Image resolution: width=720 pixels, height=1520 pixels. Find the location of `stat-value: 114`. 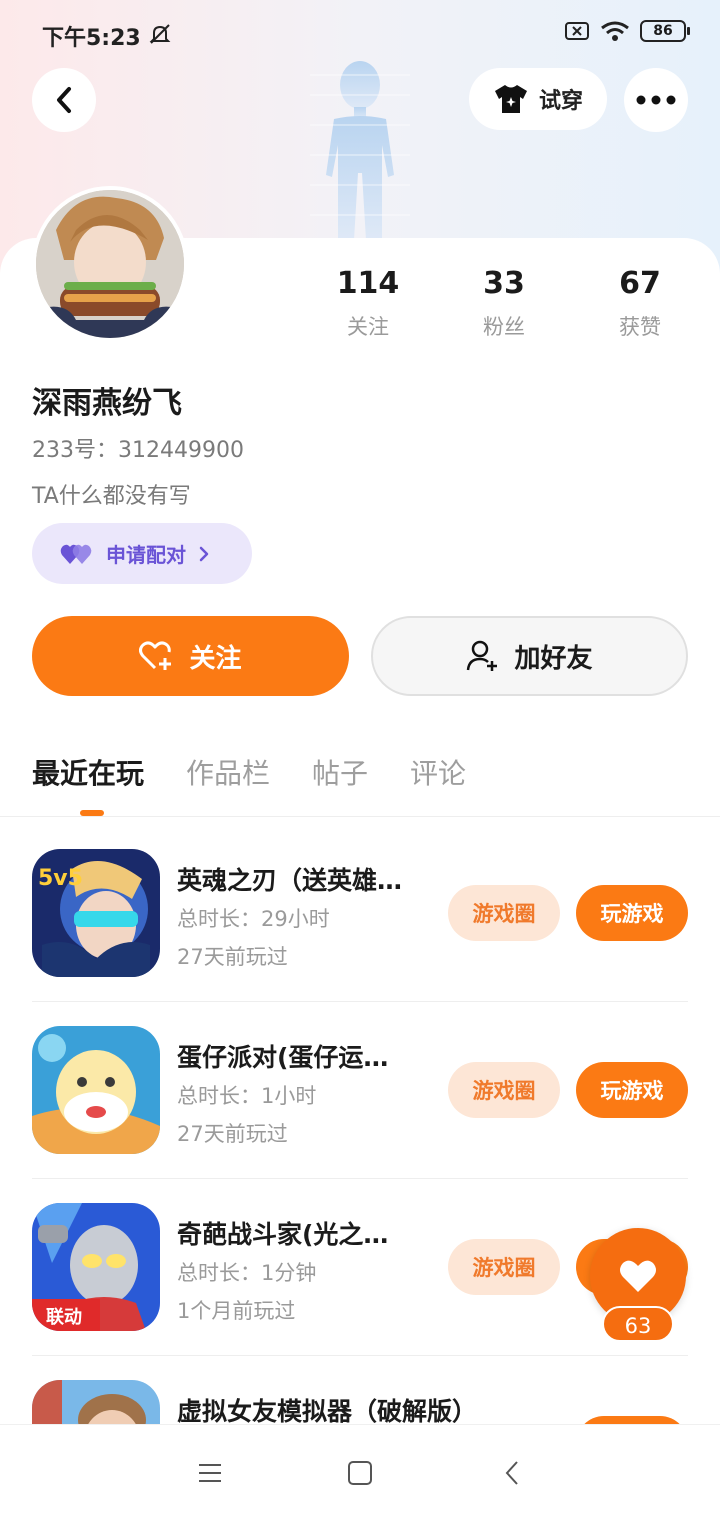

stat-value: 114 is located at coordinates (368, 283).